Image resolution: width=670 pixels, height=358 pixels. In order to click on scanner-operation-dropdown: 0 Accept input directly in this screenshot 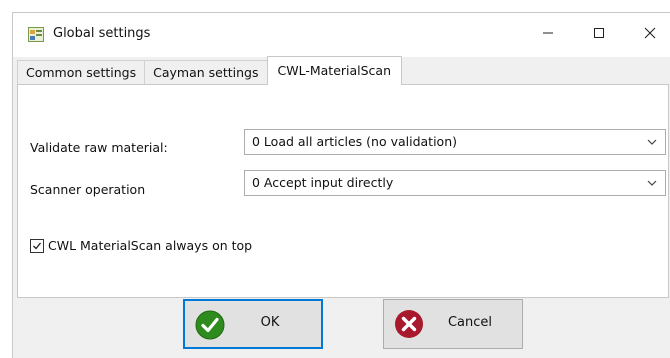, I will do `click(455, 183)`.